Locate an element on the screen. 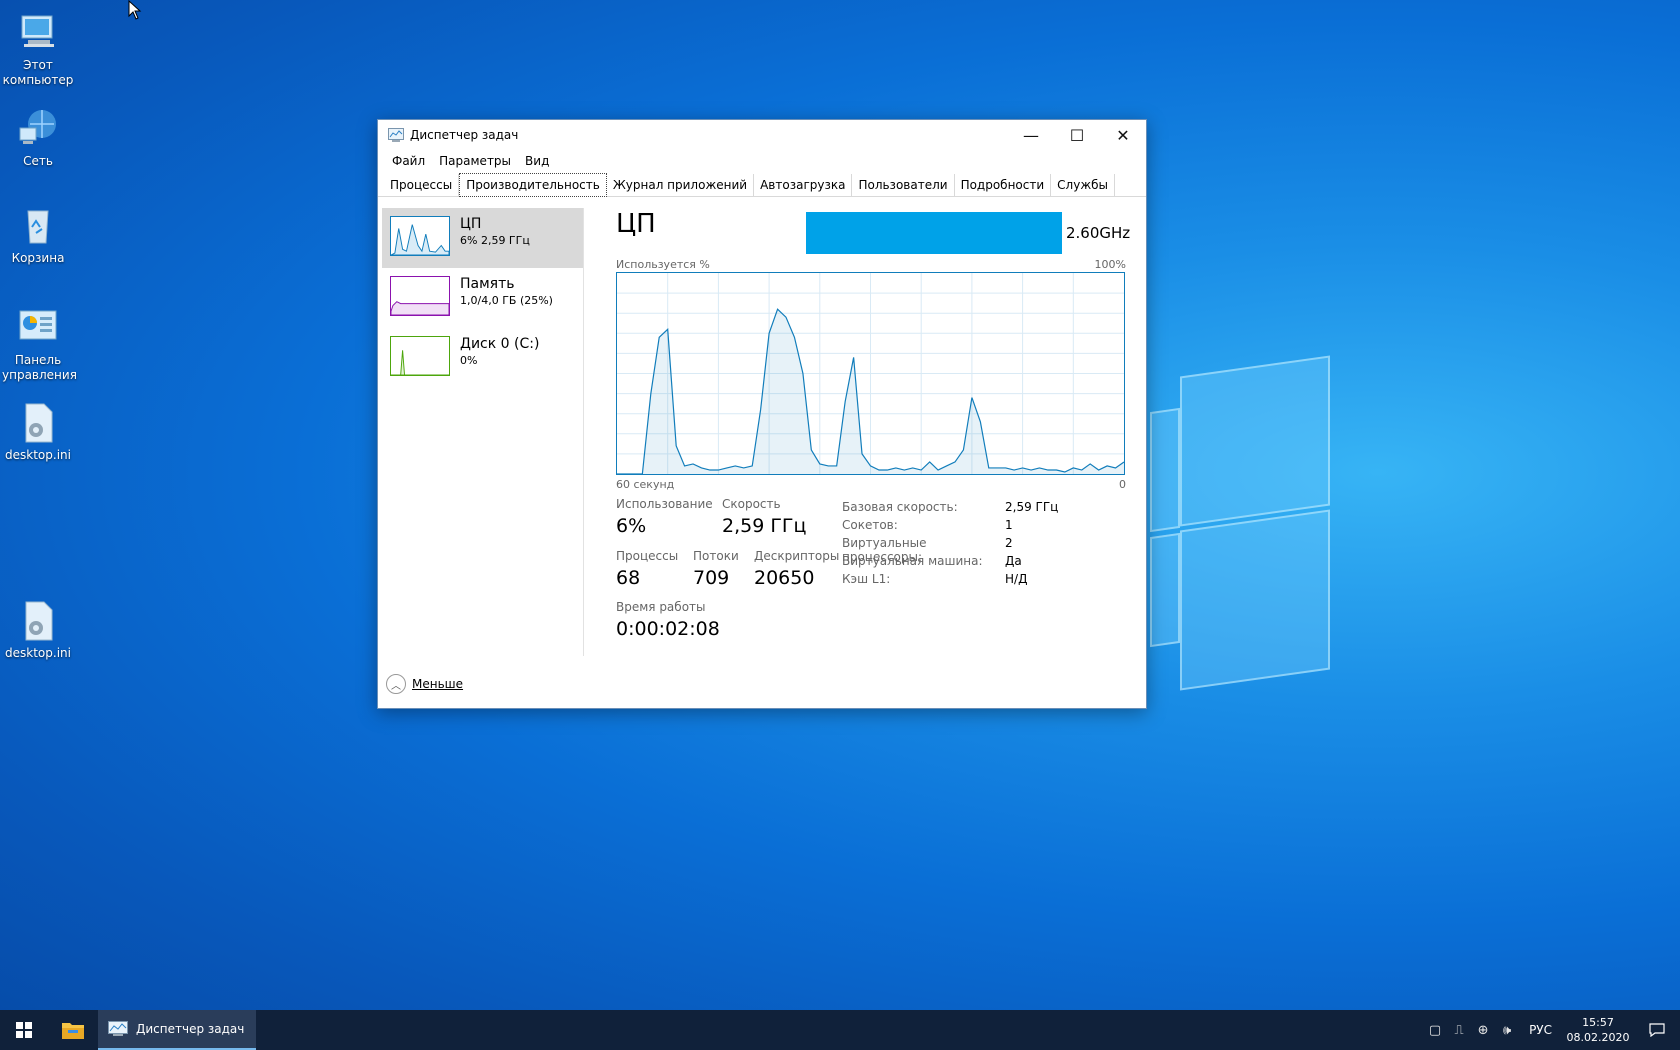 This screenshot has width=1680, height=1050. stat-label: Потоки is located at coordinates (716, 556).